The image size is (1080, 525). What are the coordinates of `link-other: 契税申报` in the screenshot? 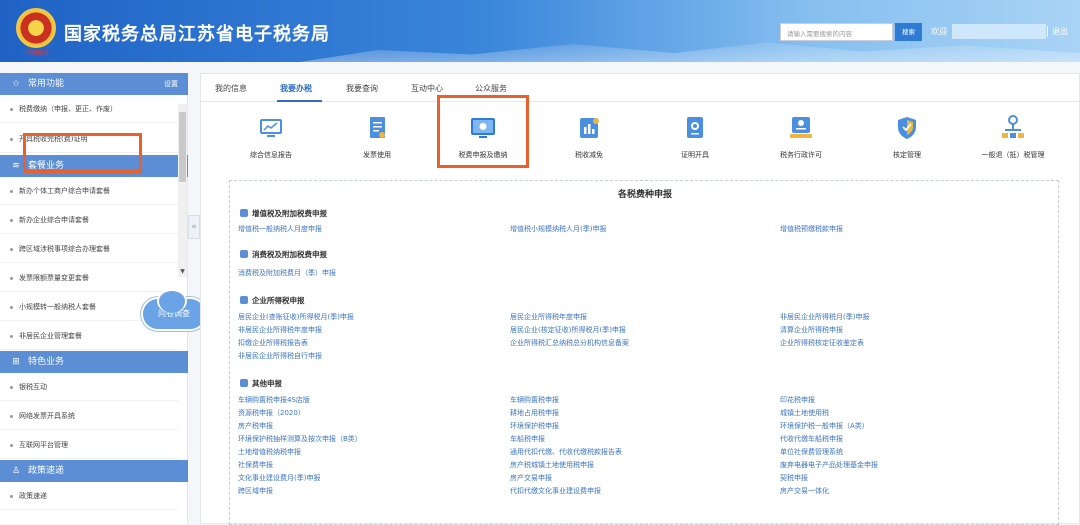 It's located at (794, 478).